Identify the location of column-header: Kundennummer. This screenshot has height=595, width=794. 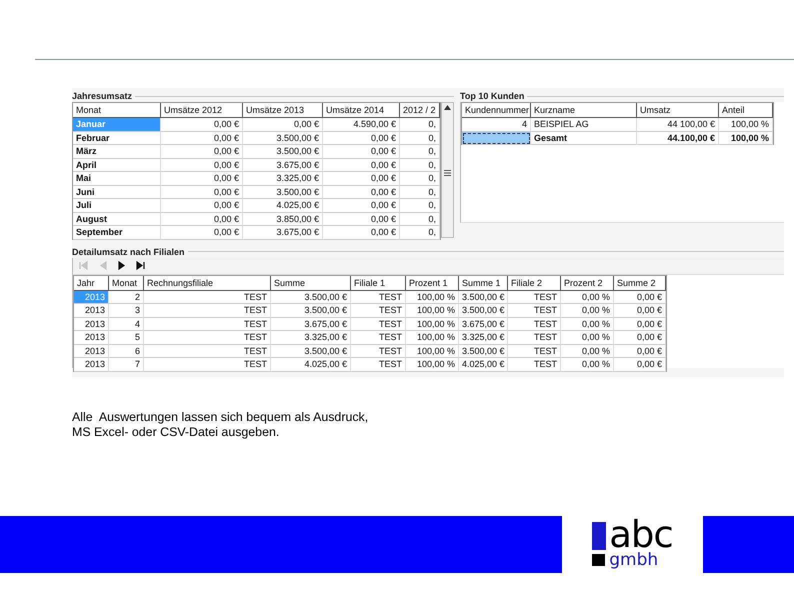
(496, 110).